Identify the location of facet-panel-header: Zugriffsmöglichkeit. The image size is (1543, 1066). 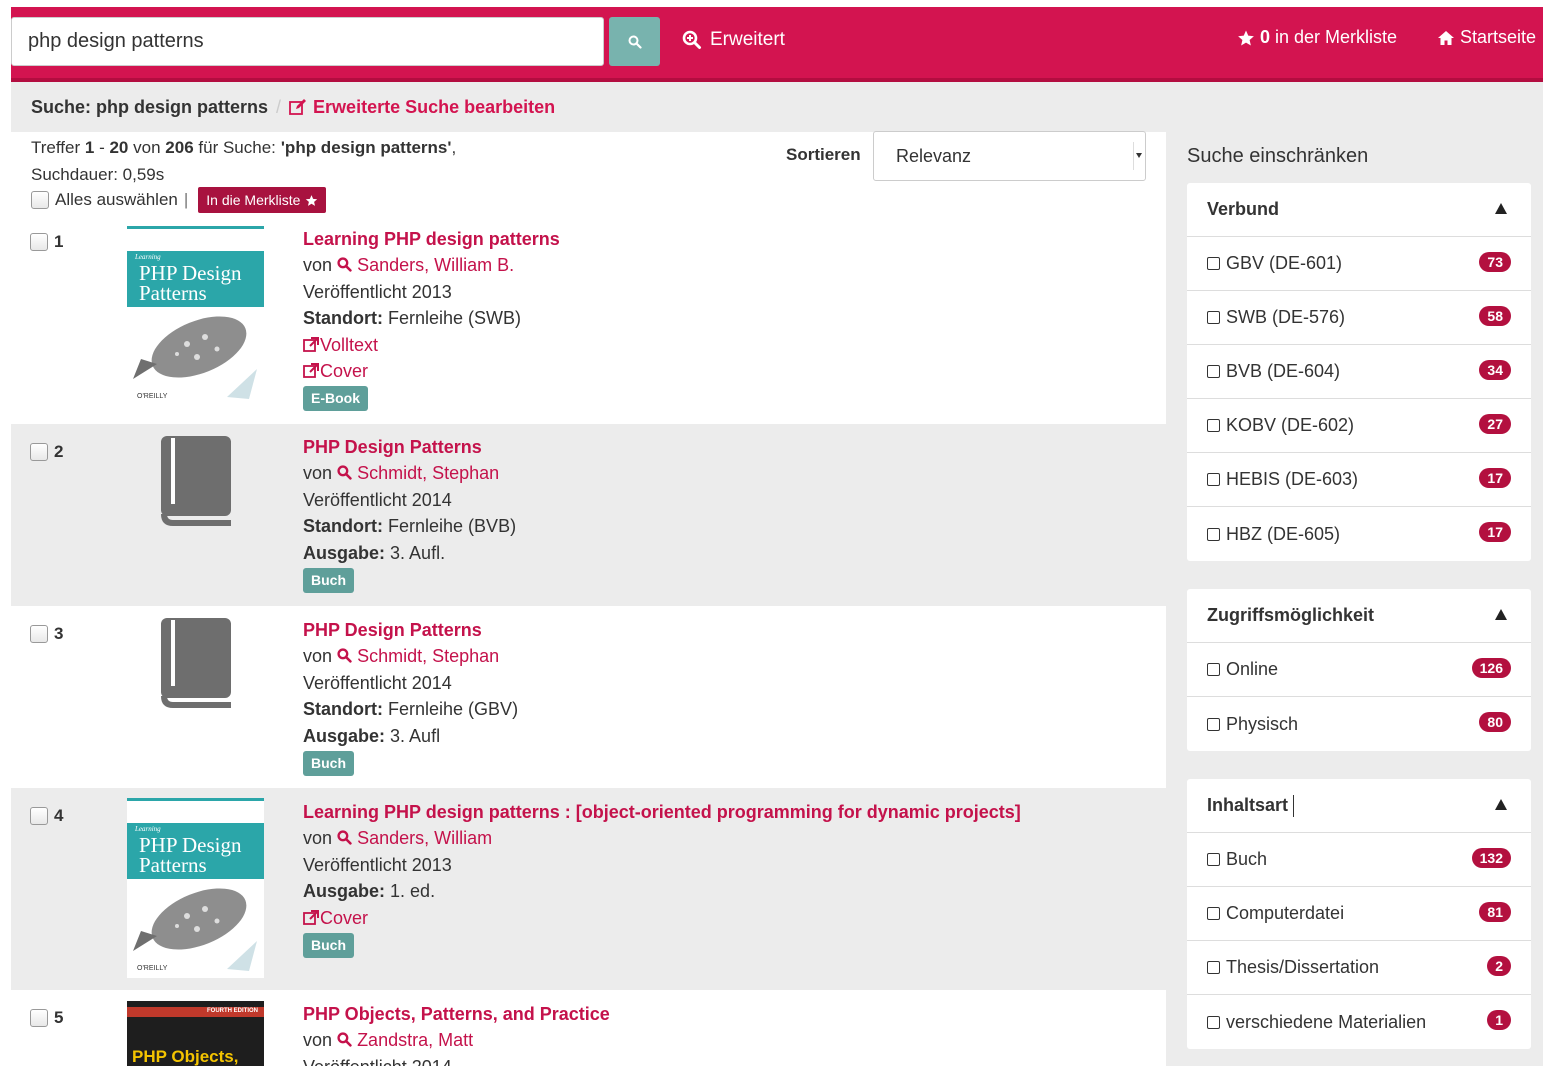
(1359, 616).